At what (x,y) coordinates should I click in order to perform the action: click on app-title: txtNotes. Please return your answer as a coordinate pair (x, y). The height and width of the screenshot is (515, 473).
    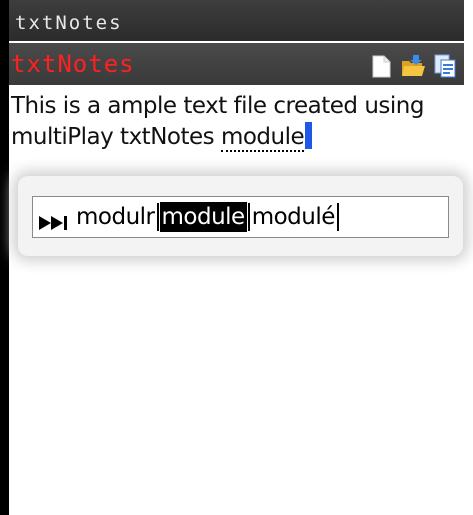
    Looking at the image, I should click on (73, 64).